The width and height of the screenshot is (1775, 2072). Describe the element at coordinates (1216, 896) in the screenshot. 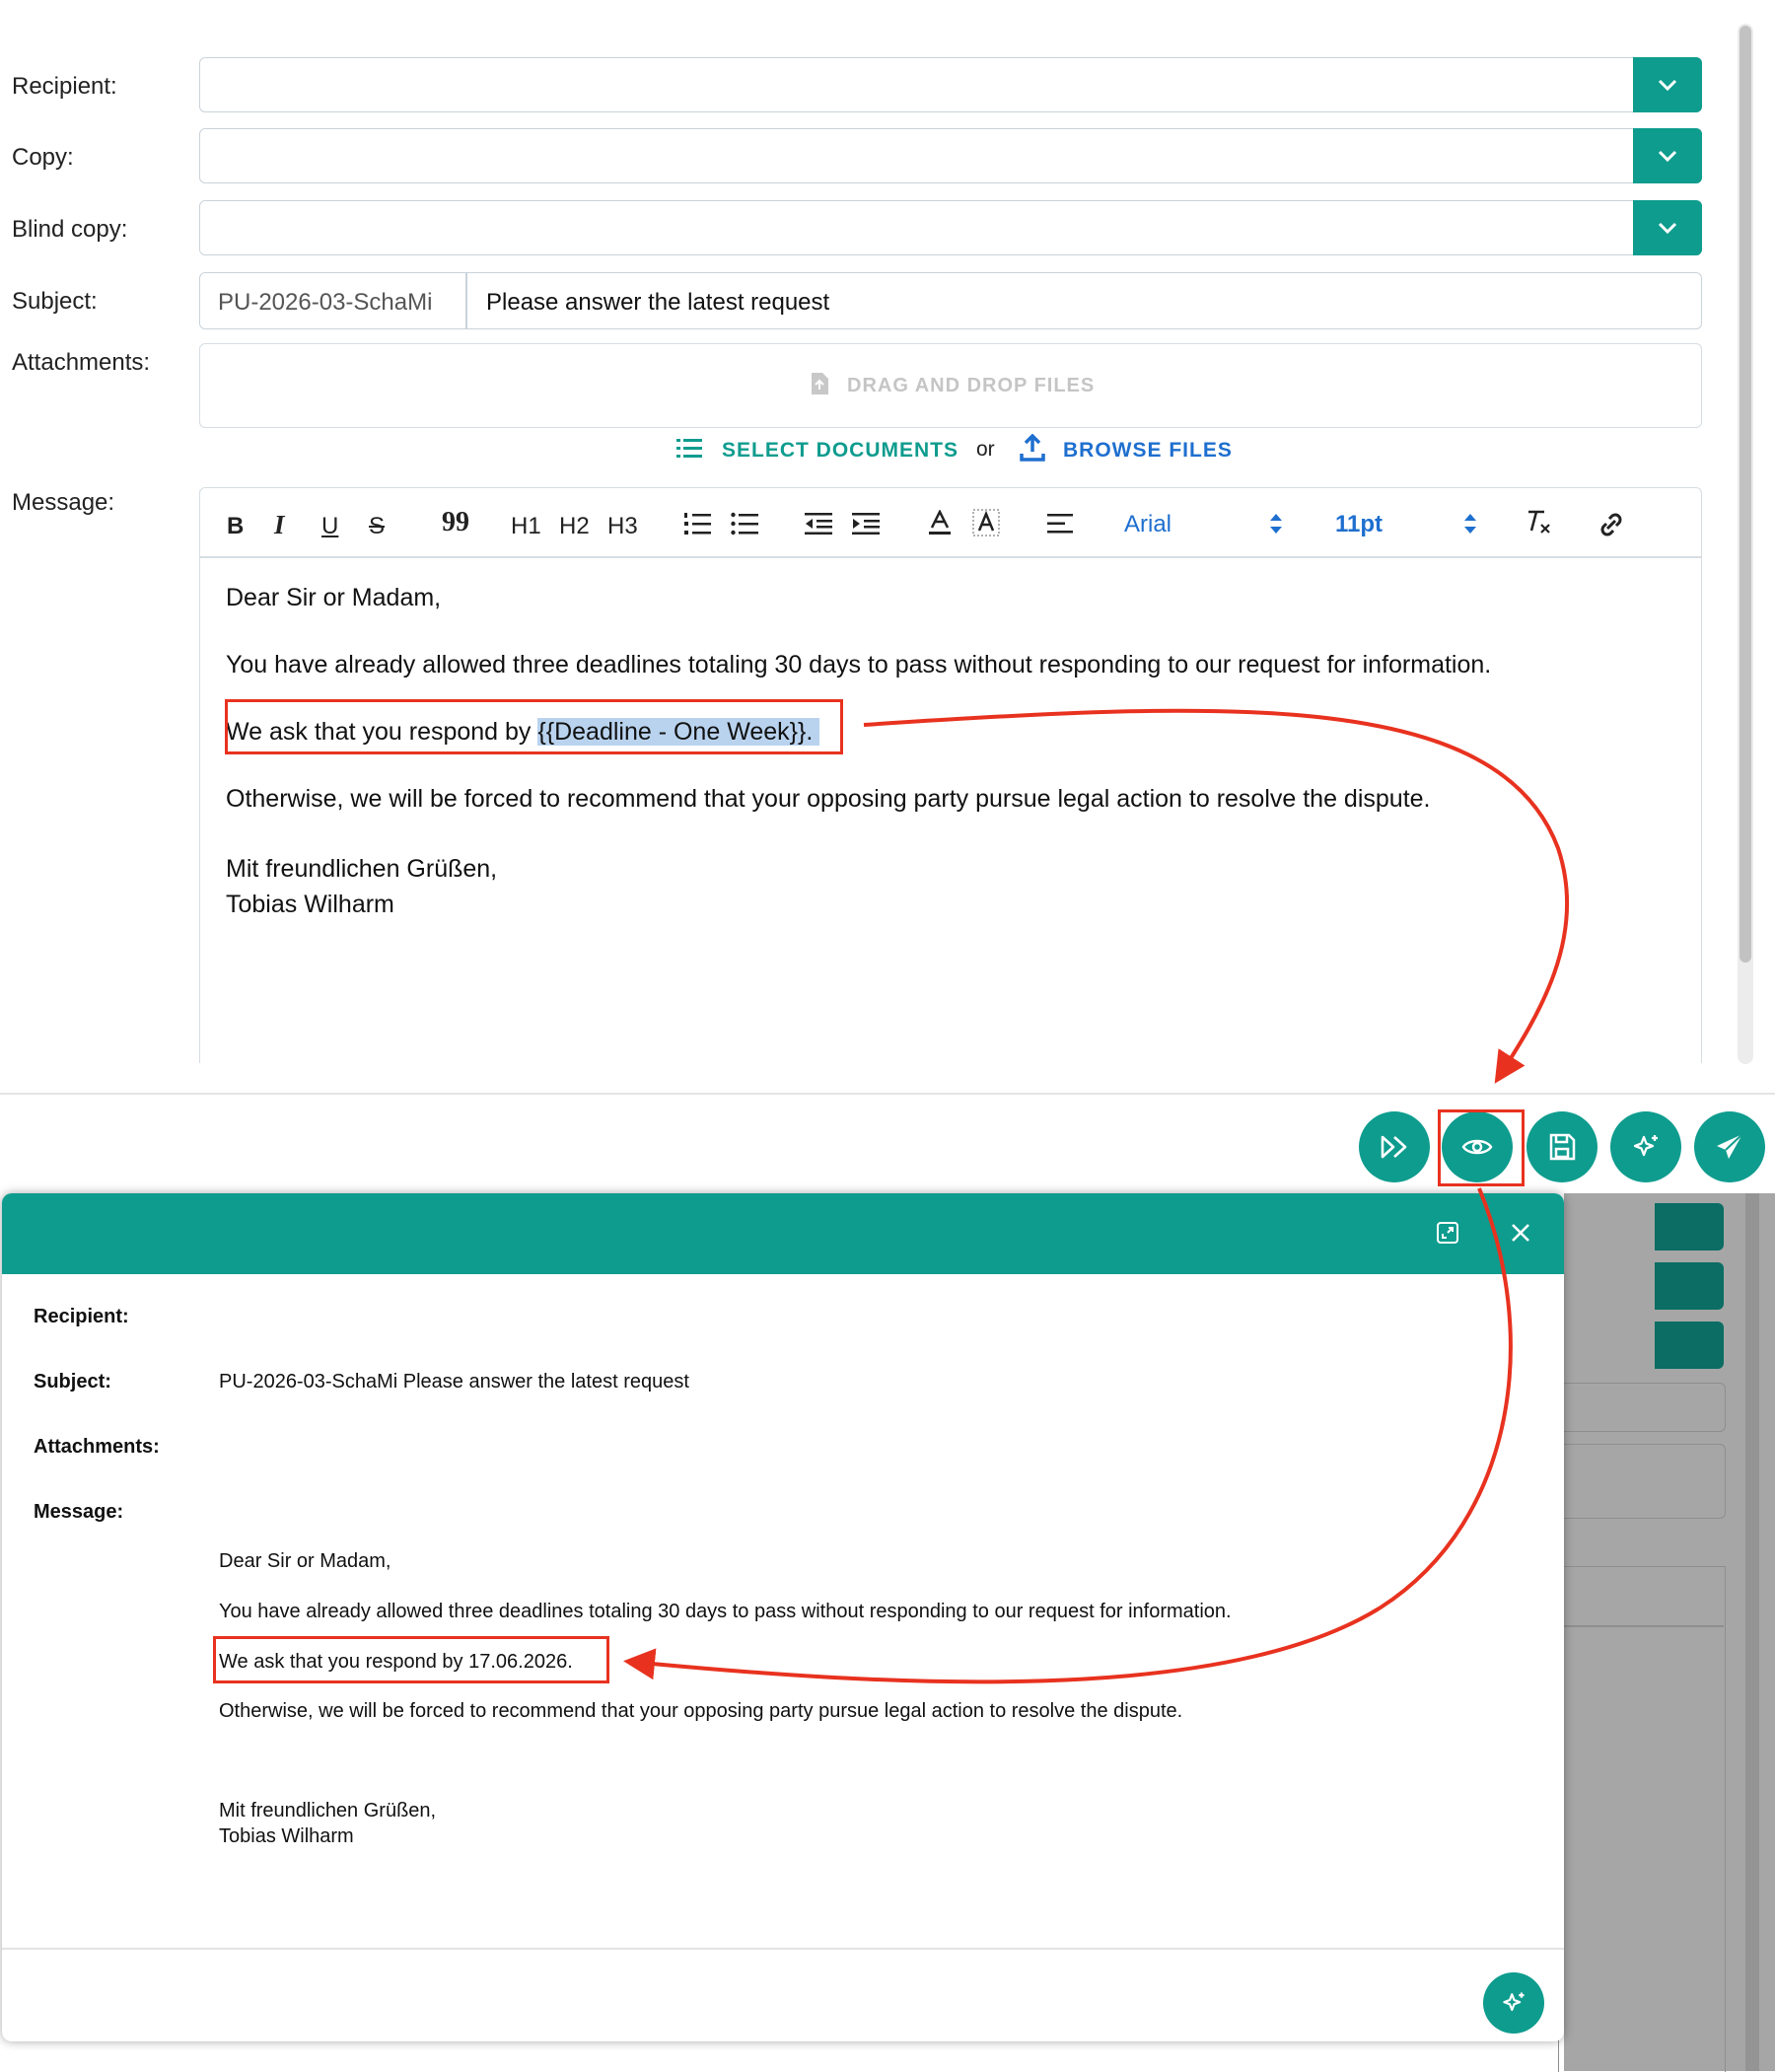

I see `arrow-to-preview` at that location.